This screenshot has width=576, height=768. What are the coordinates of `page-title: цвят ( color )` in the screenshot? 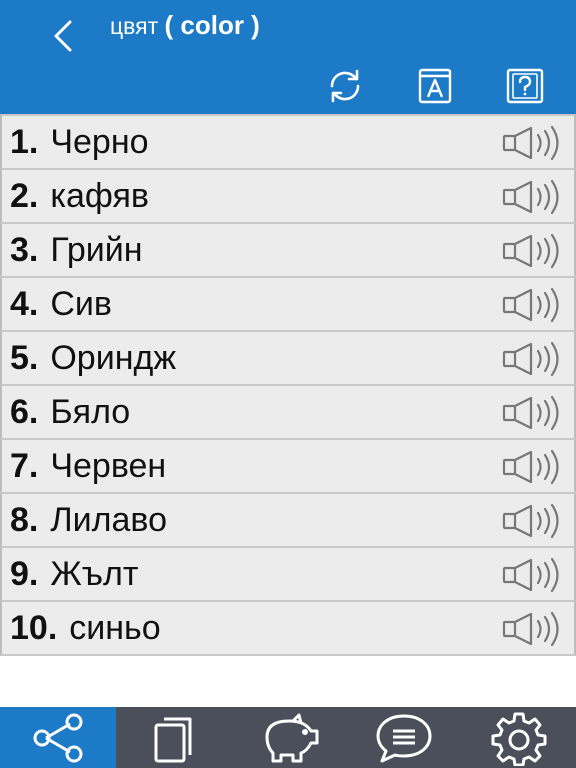 It's located at (185, 25).